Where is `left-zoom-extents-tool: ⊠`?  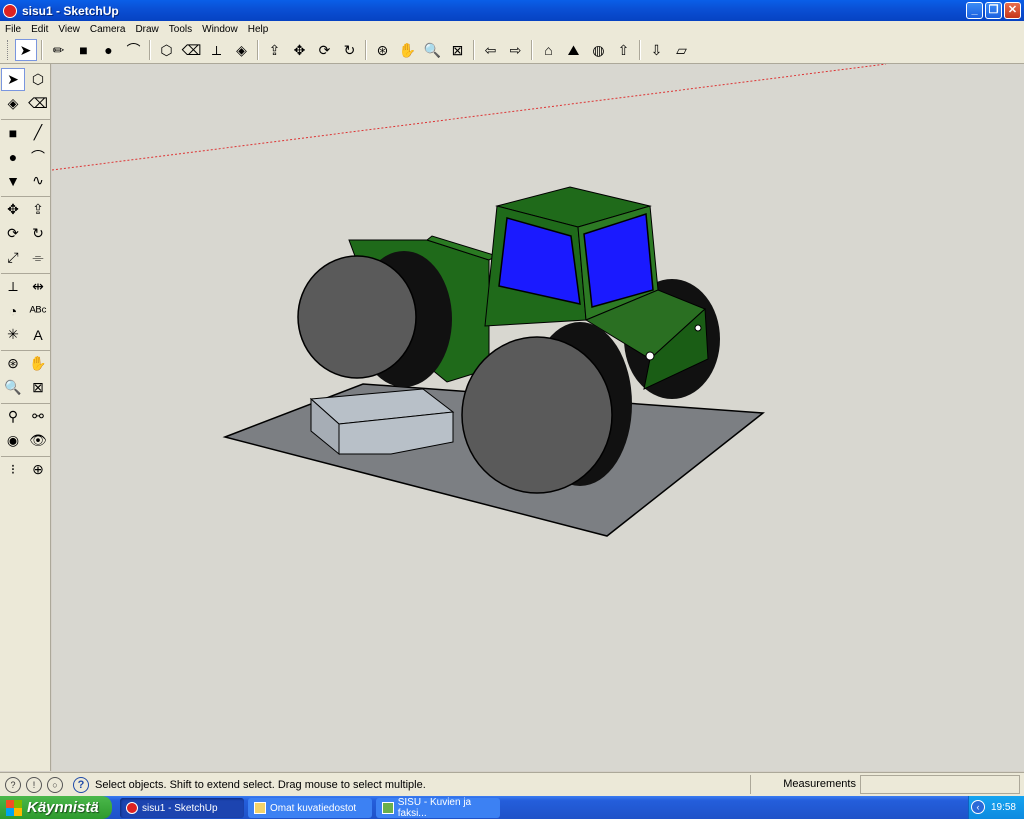 left-zoom-extents-tool: ⊠ is located at coordinates (38, 387).